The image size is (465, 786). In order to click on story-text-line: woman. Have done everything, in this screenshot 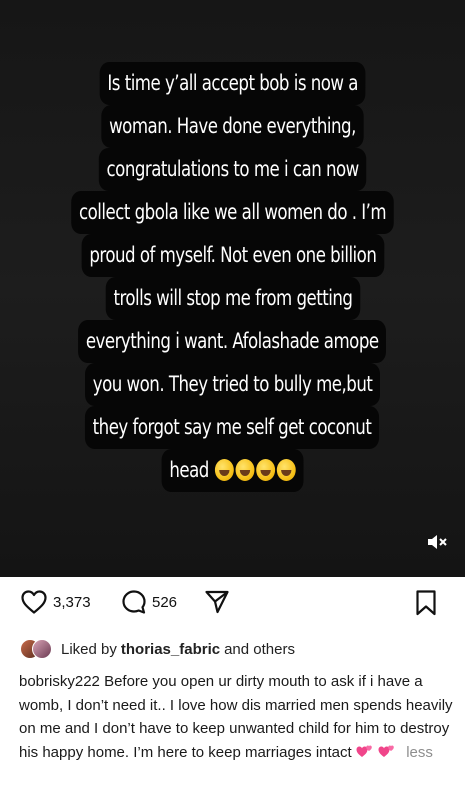, I will do `click(232, 126)`.